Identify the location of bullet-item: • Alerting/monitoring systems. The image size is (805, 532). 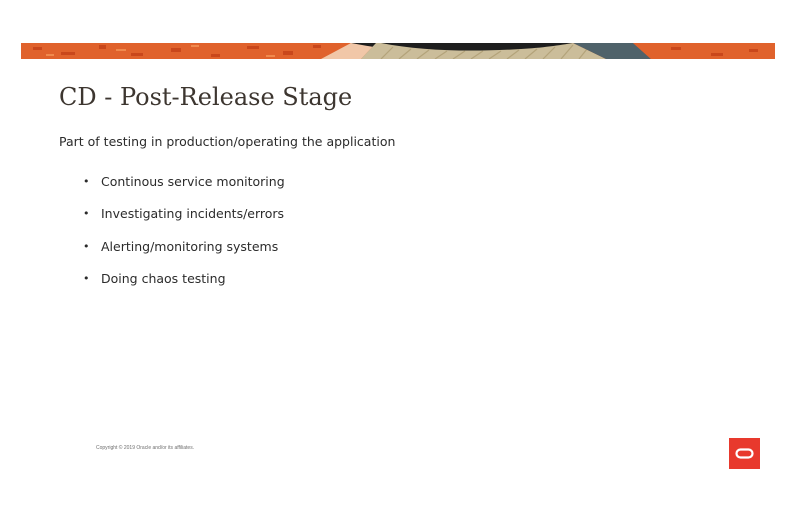
(184, 246).